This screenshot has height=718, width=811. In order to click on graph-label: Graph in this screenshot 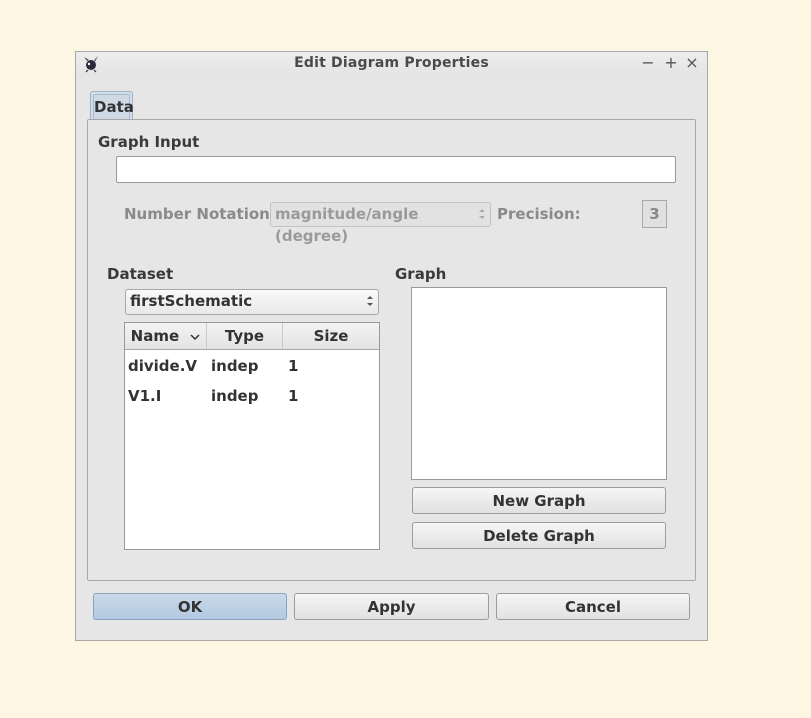, I will do `click(421, 274)`.